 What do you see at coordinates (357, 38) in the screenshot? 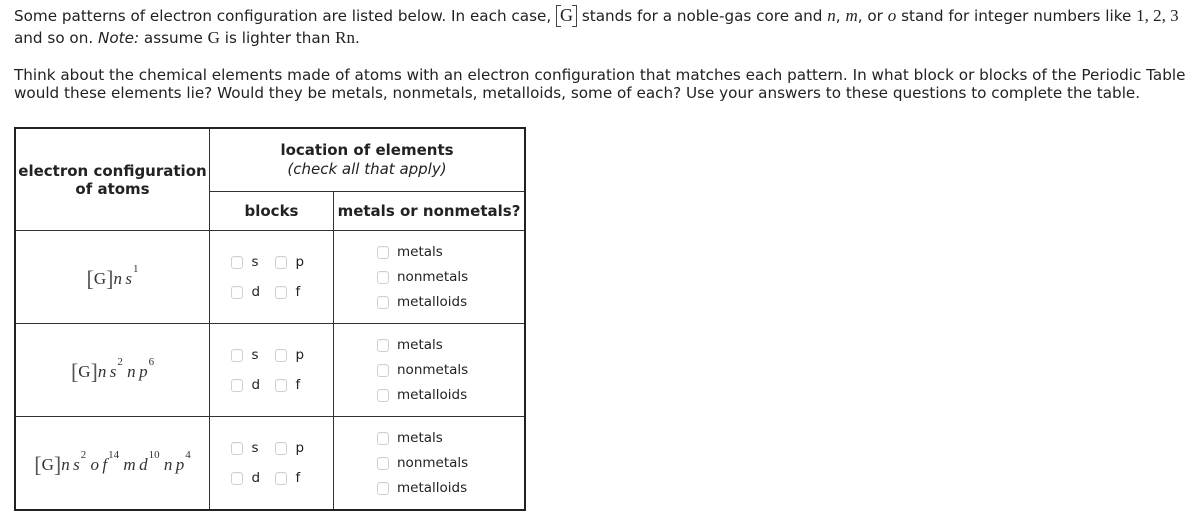
I see `intro-text: .` at bounding box center [357, 38].